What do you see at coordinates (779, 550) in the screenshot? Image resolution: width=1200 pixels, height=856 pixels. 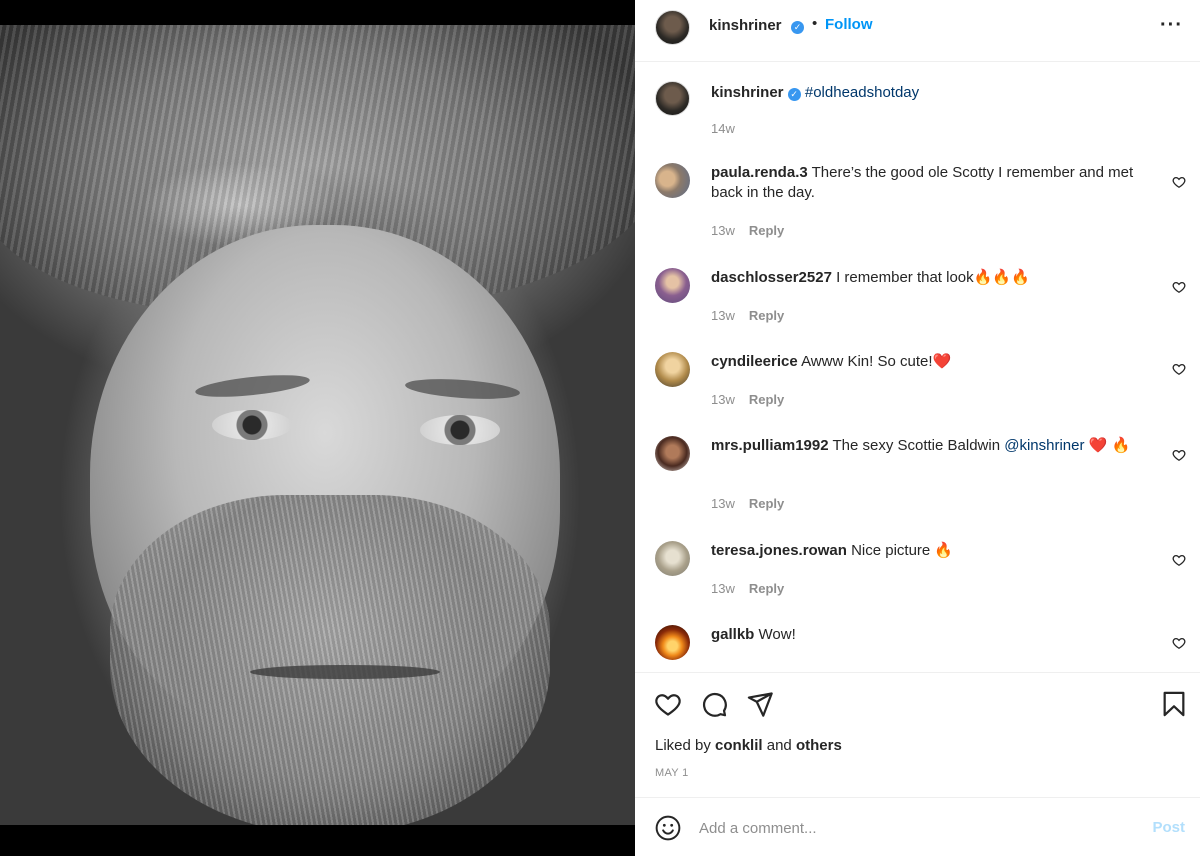 I see `commenter-username: teresa.jones.rowan` at bounding box center [779, 550].